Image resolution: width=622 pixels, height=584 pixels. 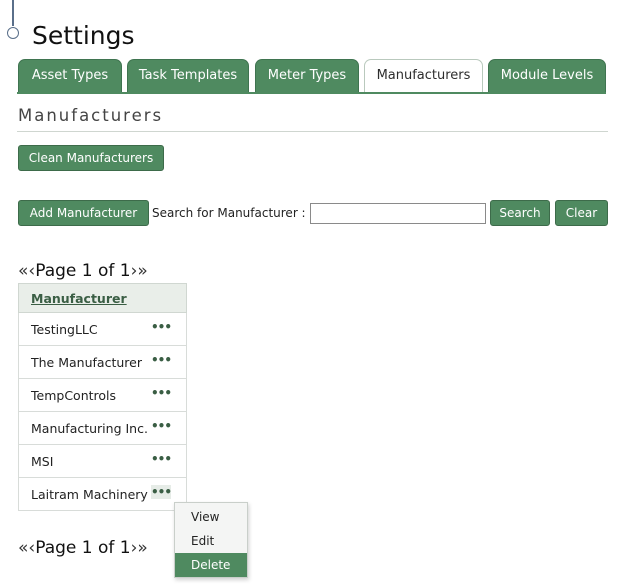 I want to click on pager-top: «‹Page 1 of 1›», so click(x=83, y=271).